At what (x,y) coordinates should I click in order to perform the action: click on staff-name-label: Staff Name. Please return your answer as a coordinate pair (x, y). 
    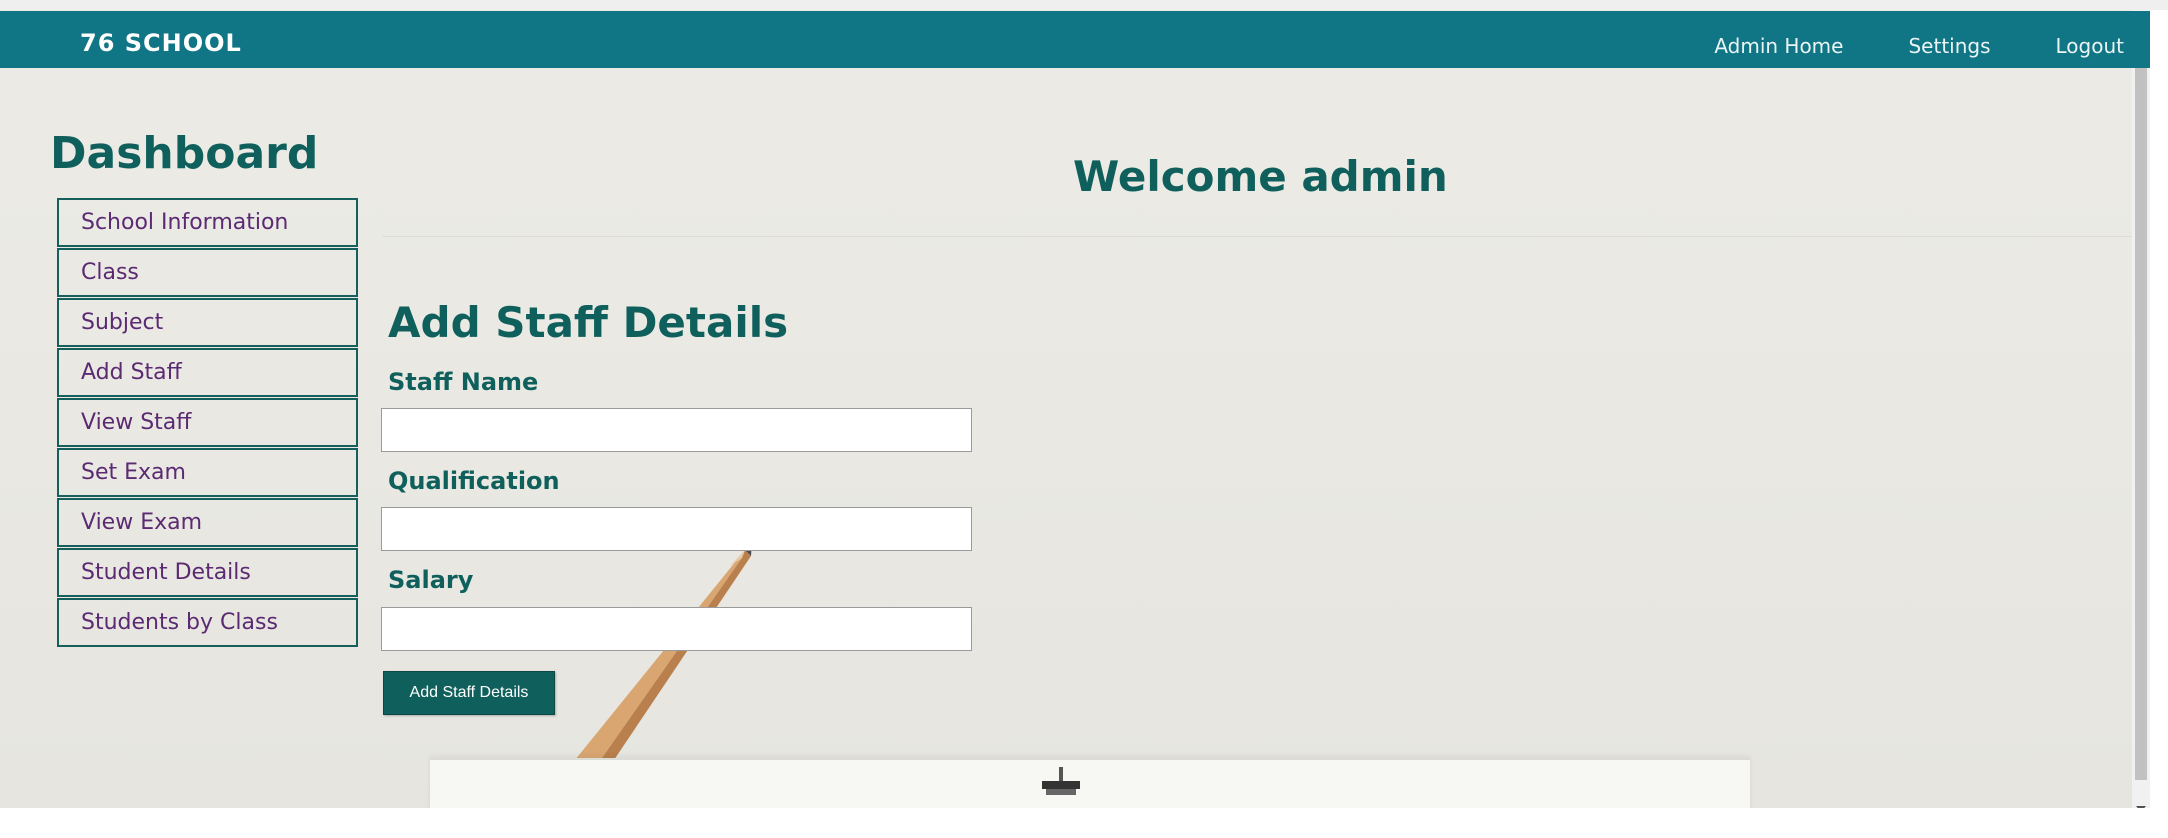
    Looking at the image, I should click on (463, 382).